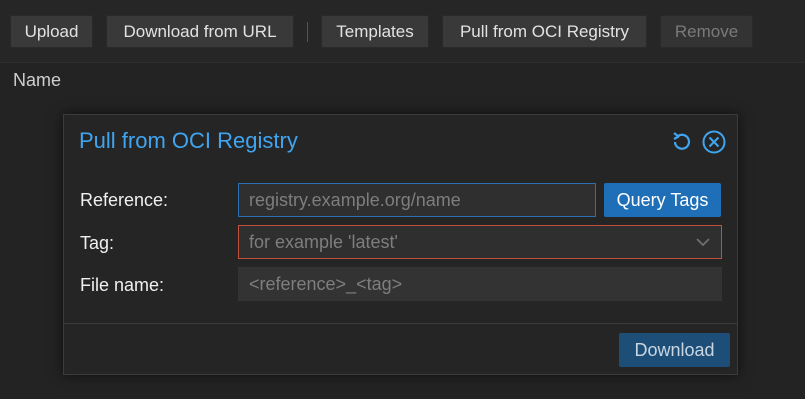 The width and height of the screenshot is (805, 399). What do you see at coordinates (682, 142) in the screenshot?
I see `reset-icon` at bounding box center [682, 142].